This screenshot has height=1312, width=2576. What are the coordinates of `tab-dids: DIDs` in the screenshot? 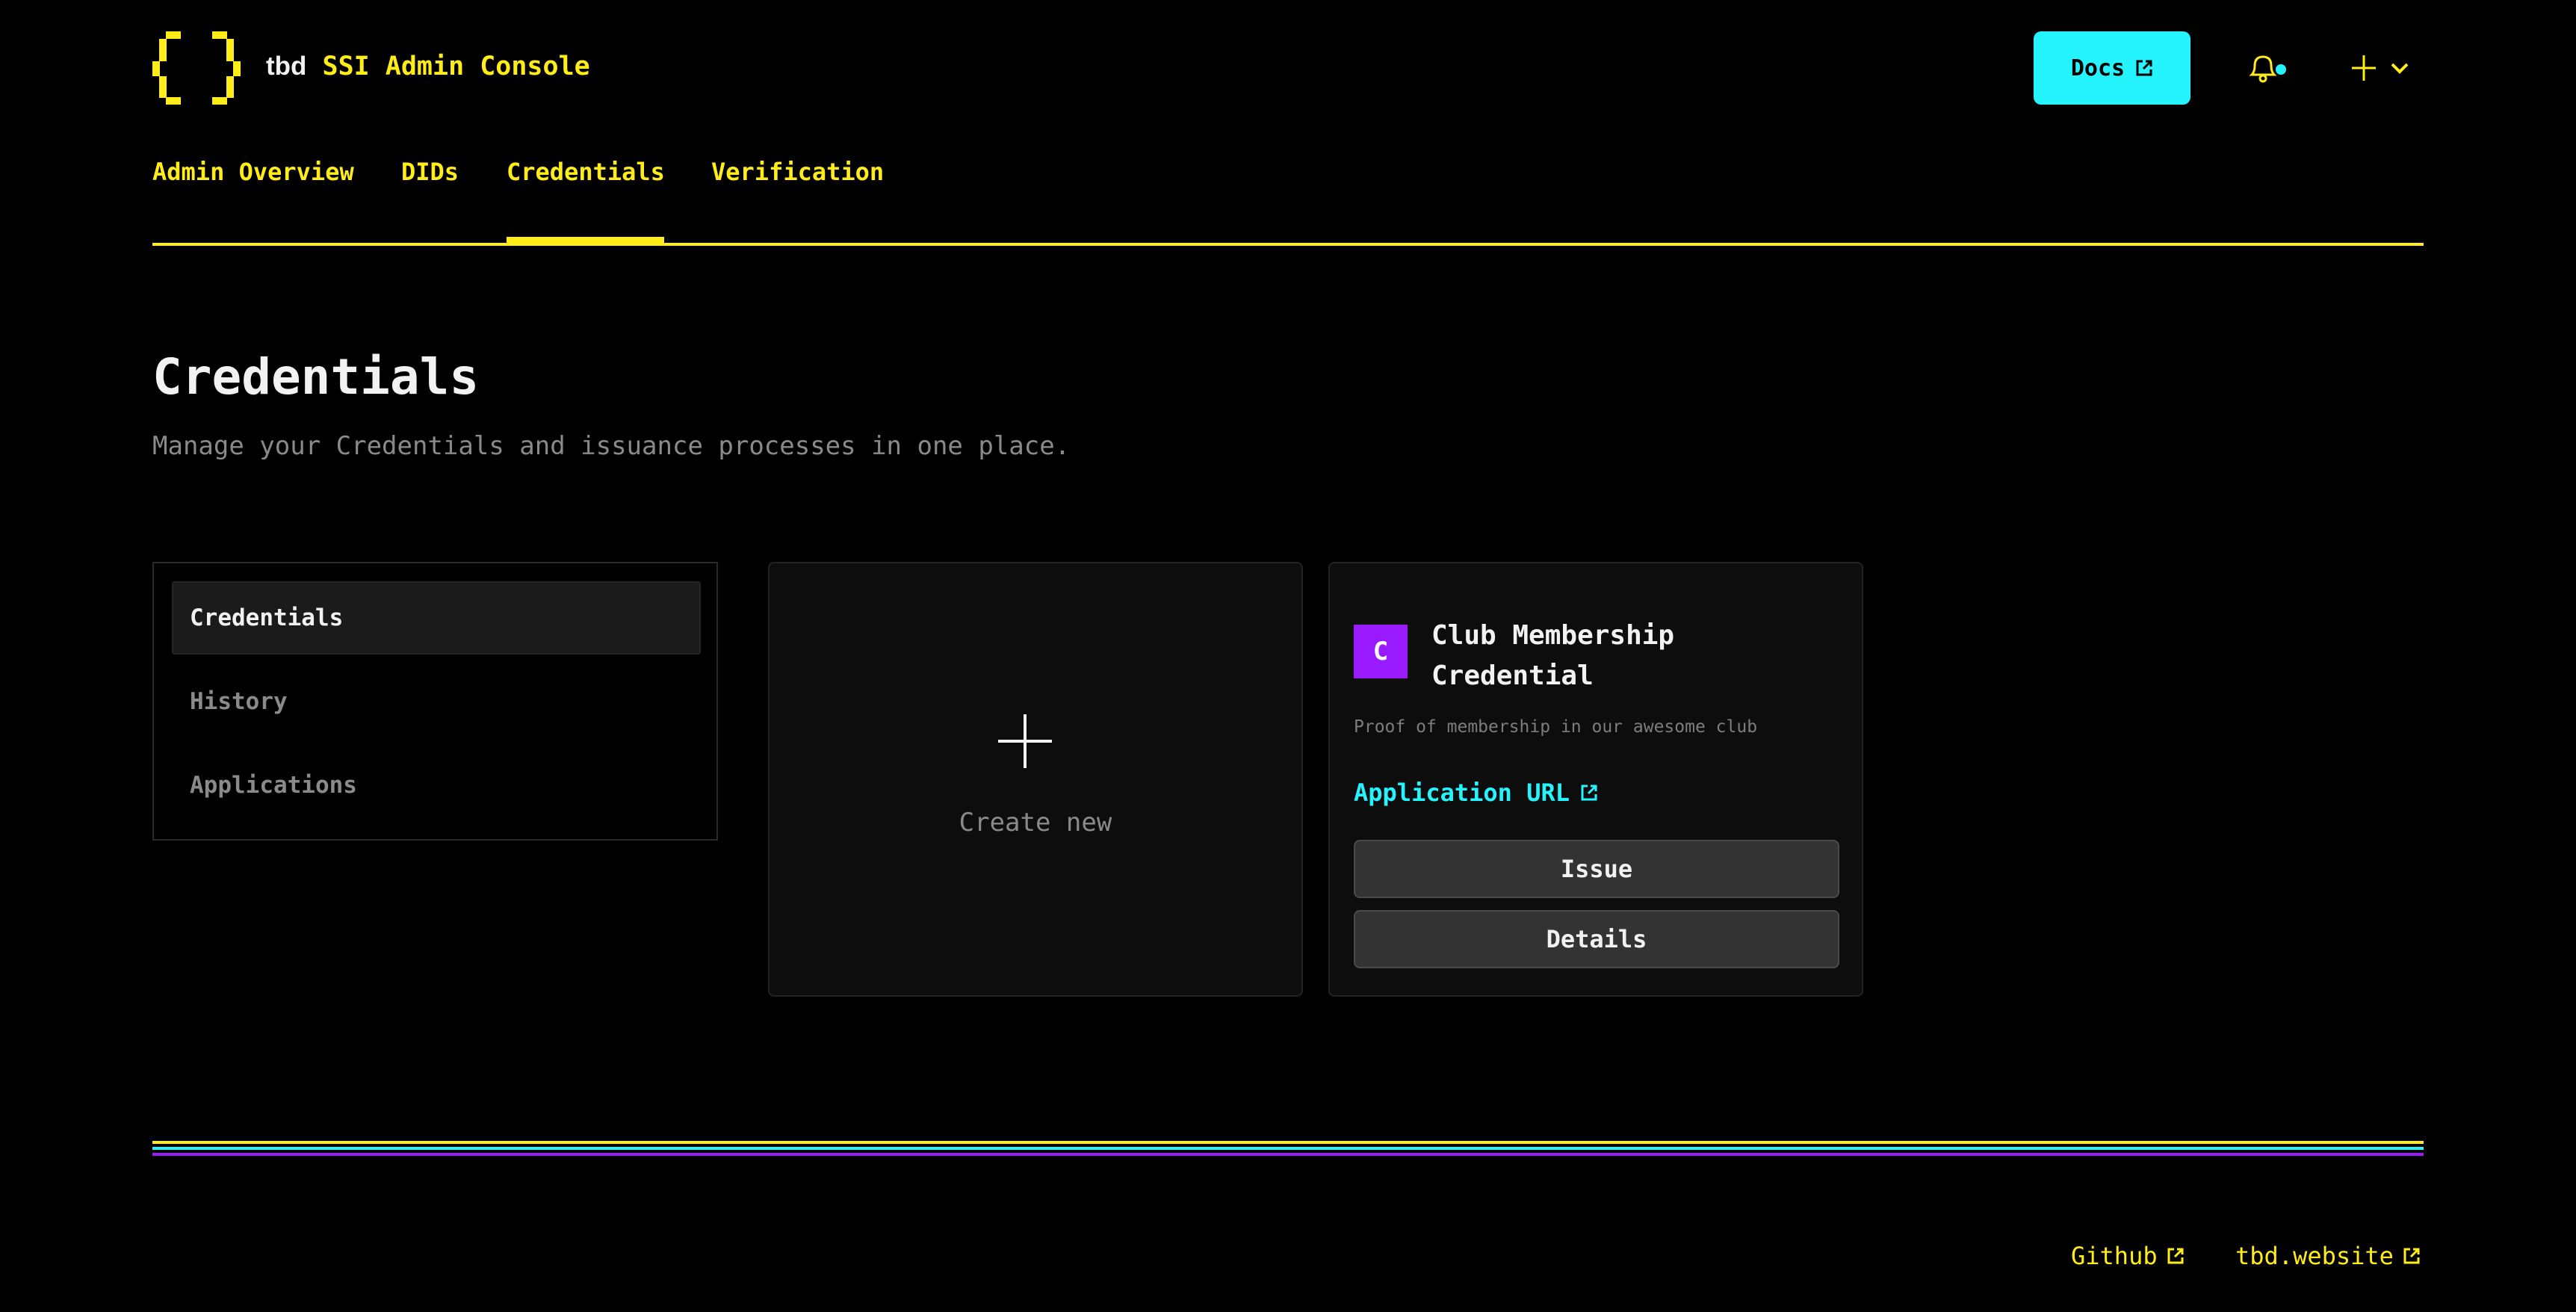 It's located at (430, 172).